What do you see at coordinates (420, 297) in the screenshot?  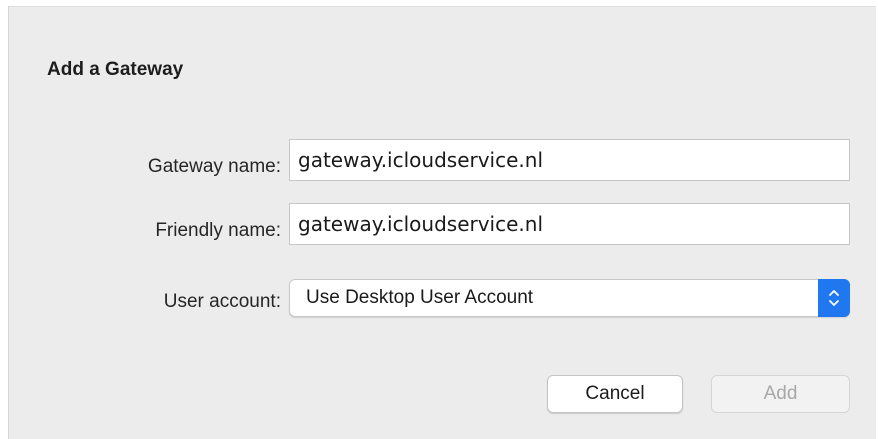 I see `user-account-selected-value: Use Desktop User Account` at bounding box center [420, 297].